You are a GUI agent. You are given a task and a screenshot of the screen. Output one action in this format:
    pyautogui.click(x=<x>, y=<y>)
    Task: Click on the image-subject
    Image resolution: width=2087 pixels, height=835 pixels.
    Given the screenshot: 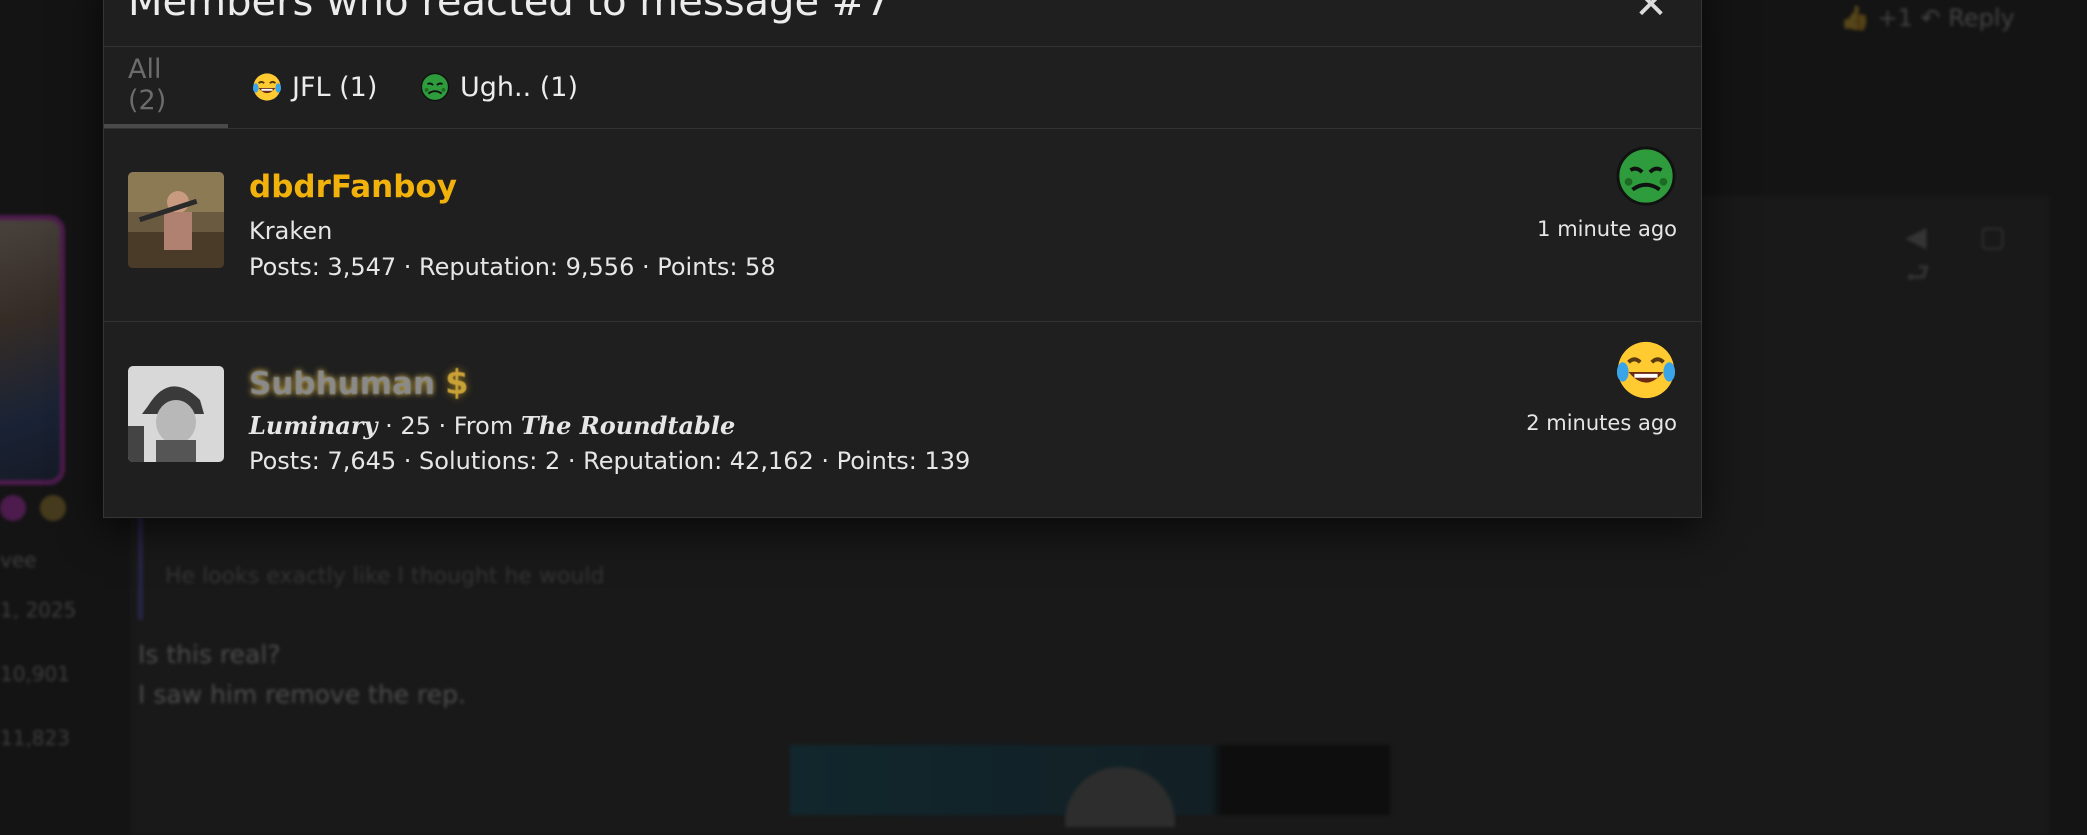 What is the action you would take?
    pyautogui.click(x=1120, y=797)
    